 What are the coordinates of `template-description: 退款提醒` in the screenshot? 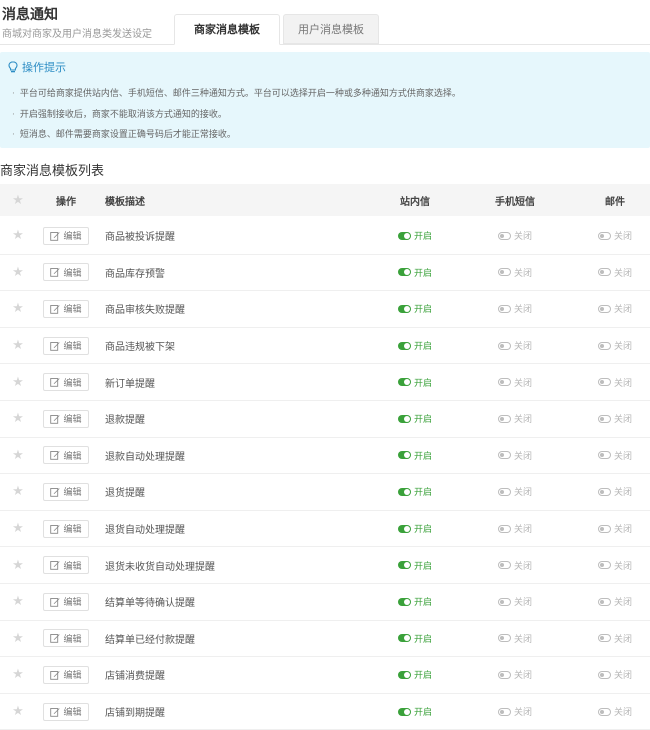 It's located at (125, 421).